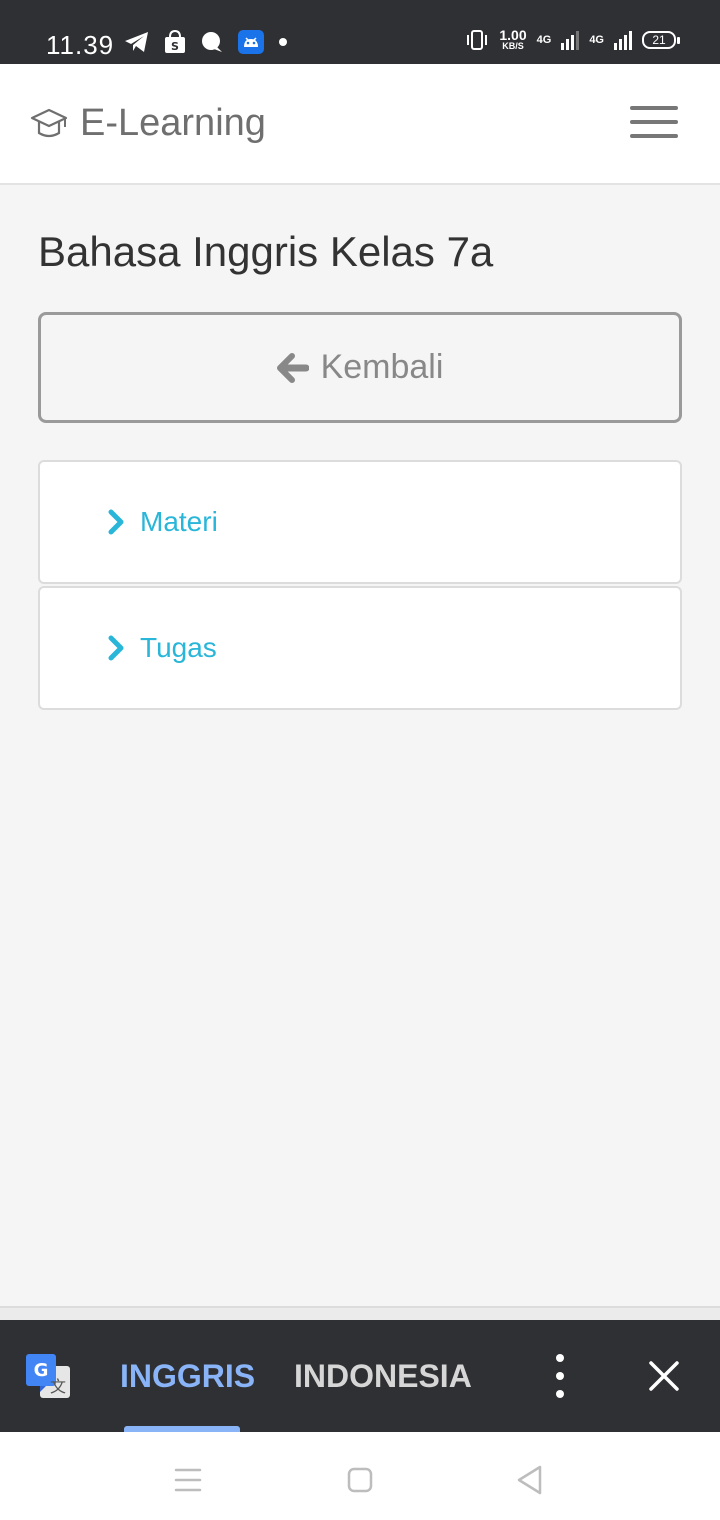  What do you see at coordinates (513, 39) in the screenshot?
I see `network-speed: 1.00 KB/S` at bounding box center [513, 39].